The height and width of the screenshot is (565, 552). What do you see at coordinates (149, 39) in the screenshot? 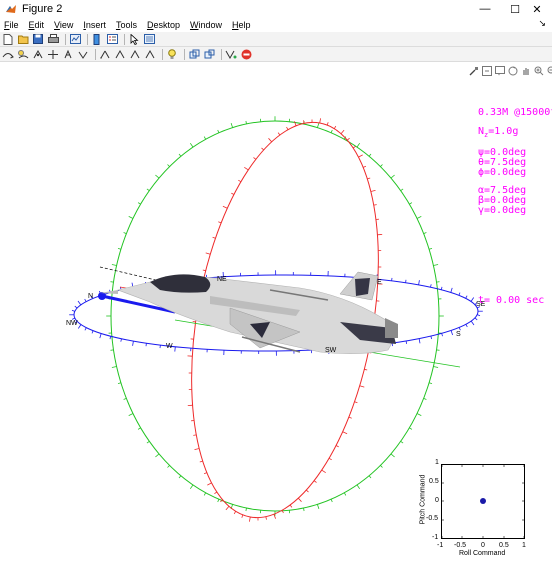
I see `property-inspector-icon` at bounding box center [149, 39].